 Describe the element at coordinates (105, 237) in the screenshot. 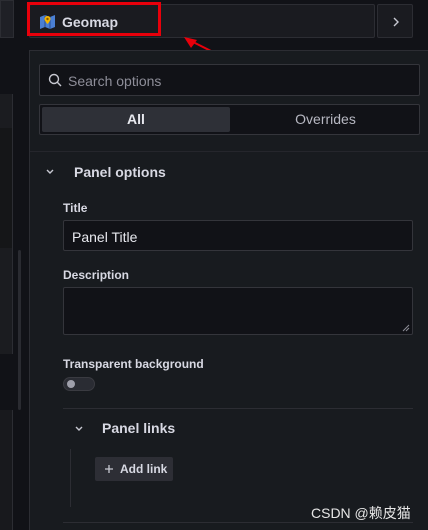

I see `panel-title-value: Panel Title` at that location.